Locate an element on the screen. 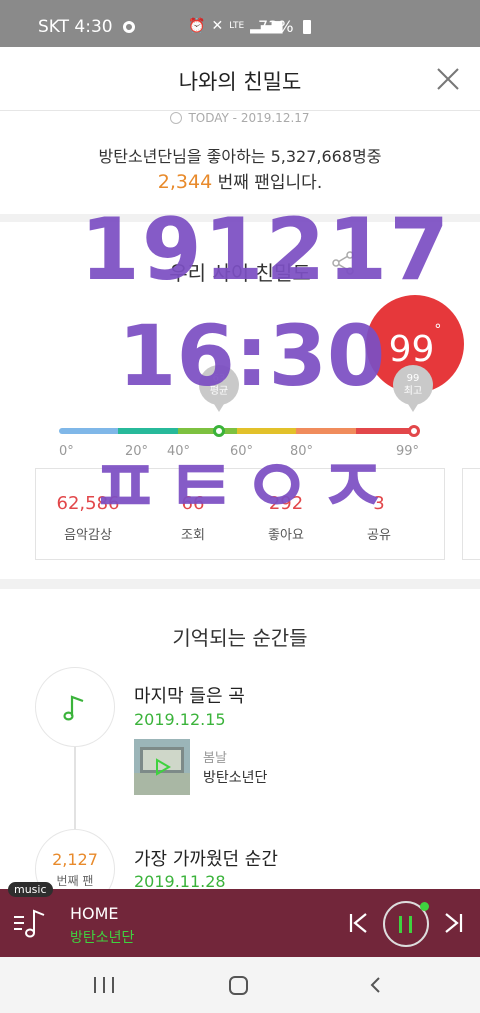 This screenshot has width=480, height=1013. mute-icon: ✕ is located at coordinates (217, 26).